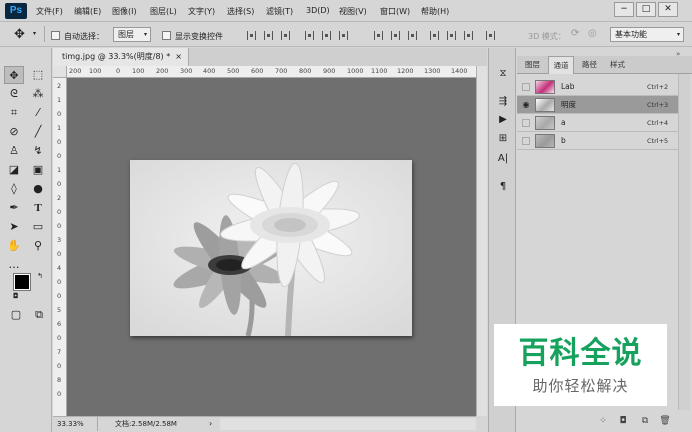 This screenshot has width=692, height=432. What do you see at coordinates (503, 159) in the screenshot?
I see `character-icon: A|` at bounding box center [503, 159].